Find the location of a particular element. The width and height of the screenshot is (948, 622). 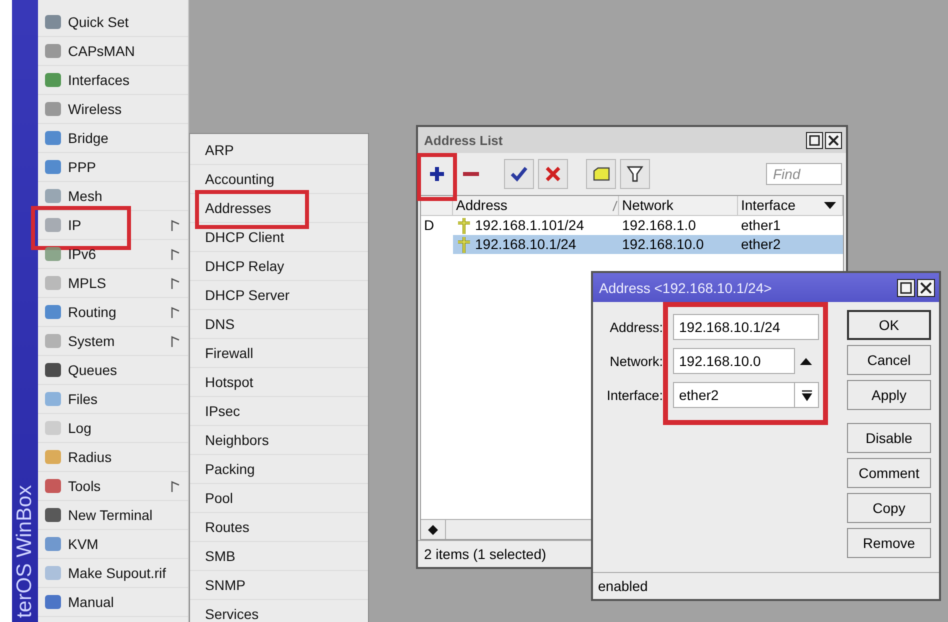

disable-button is located at coordinates (553, 174).